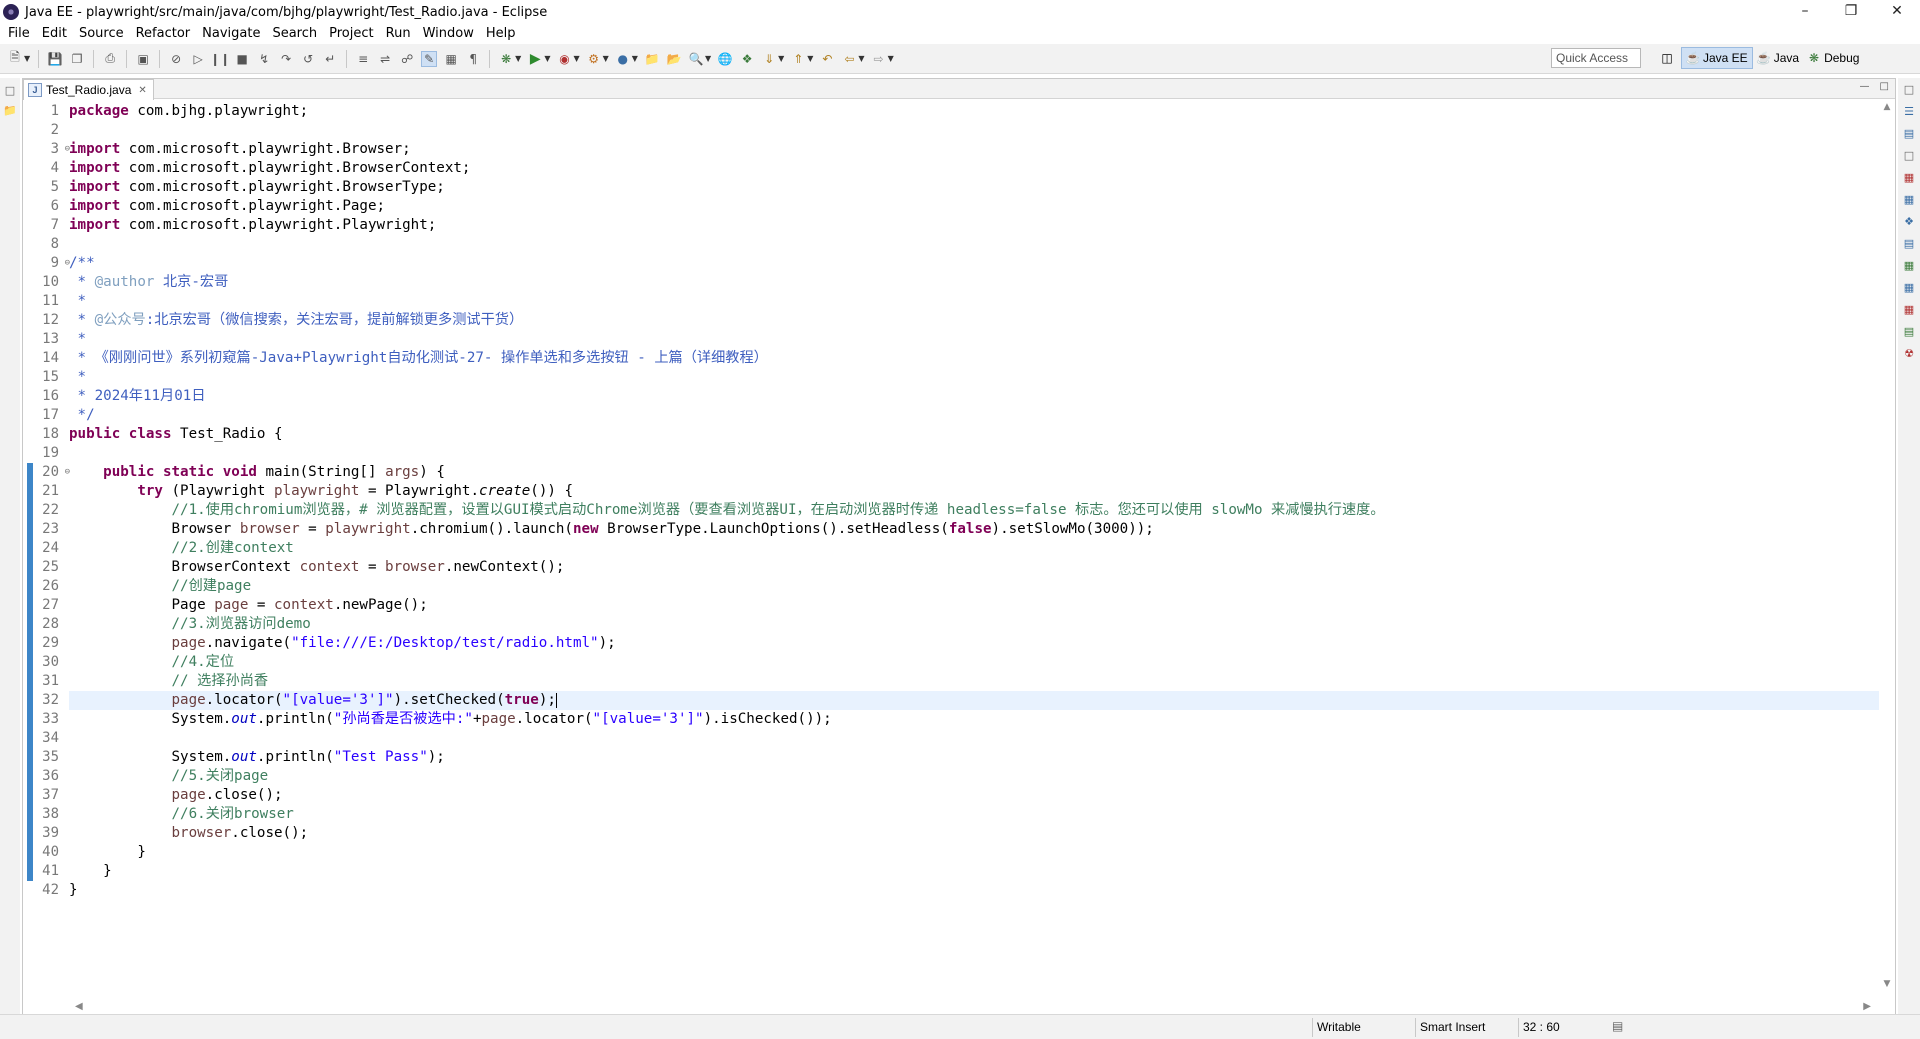 The image size is (1920, 1039). I want to click on save-icon: 💾, so click(55, 59).